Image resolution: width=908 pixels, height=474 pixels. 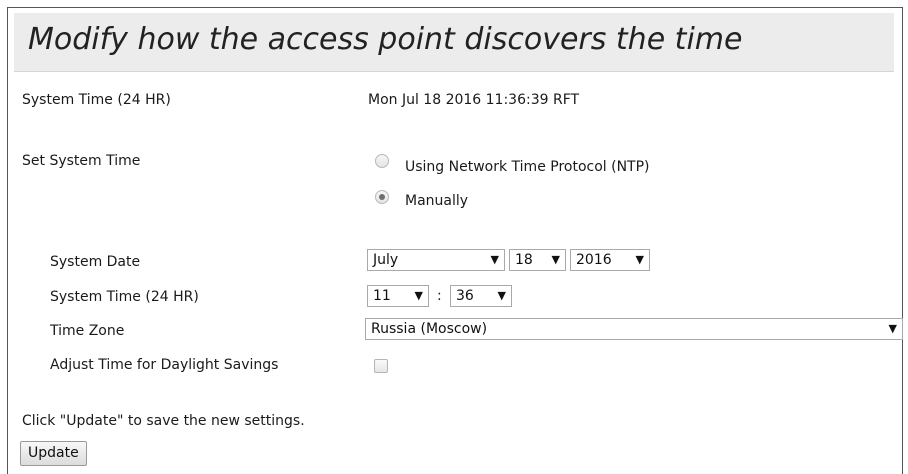 What do you see at coordinates (634, 329) in the screenshot?
I see `time-zone-select: Russia (Moscow) ▼` at bounding box center [634, 329].